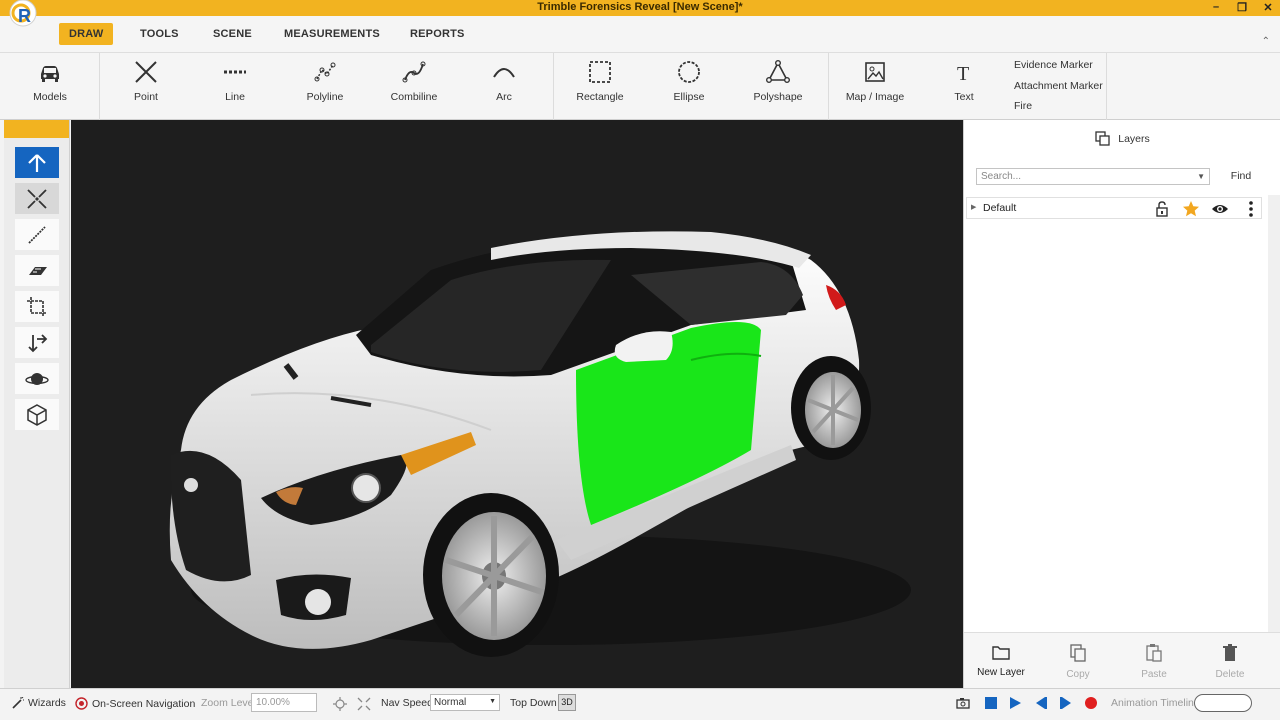  What do you see at coordinates (81, 703) in the screenshot?
I see `record-icon` at bounding box center [81, 703].